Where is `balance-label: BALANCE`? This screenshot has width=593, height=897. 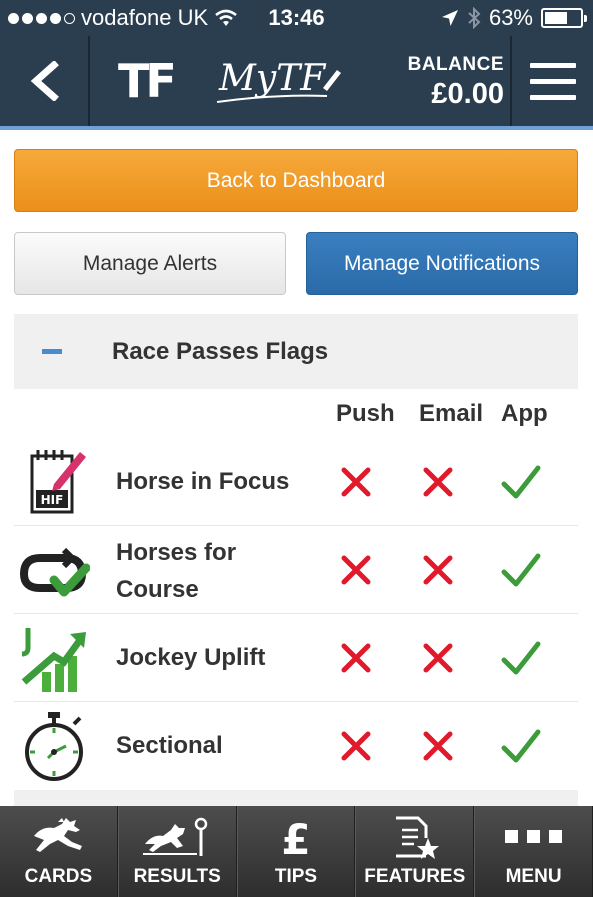
balance-label: BALANCE is located at coordinates (455, 64).